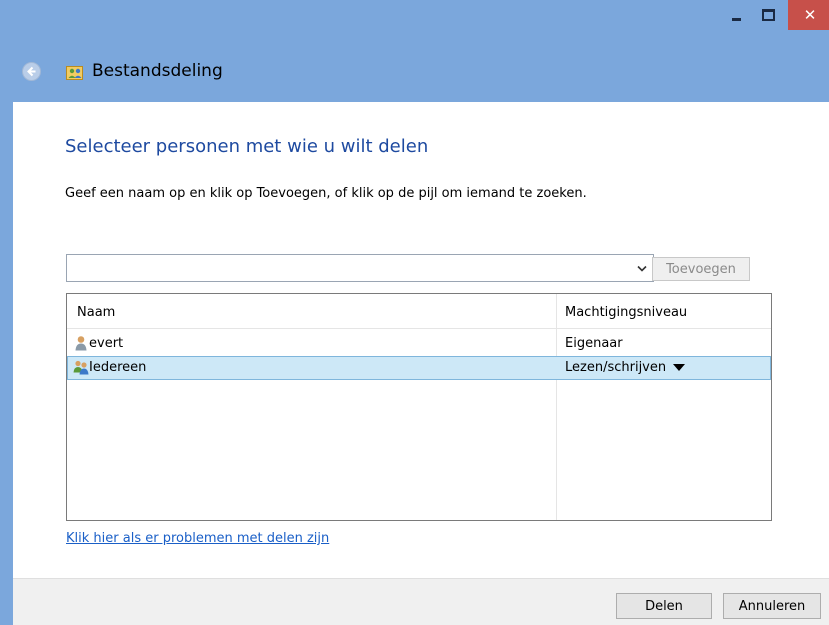 This screenshot has height=625, width=829. I want to click on column-header-permission: Machtigingsniveau, so click(626, 312).